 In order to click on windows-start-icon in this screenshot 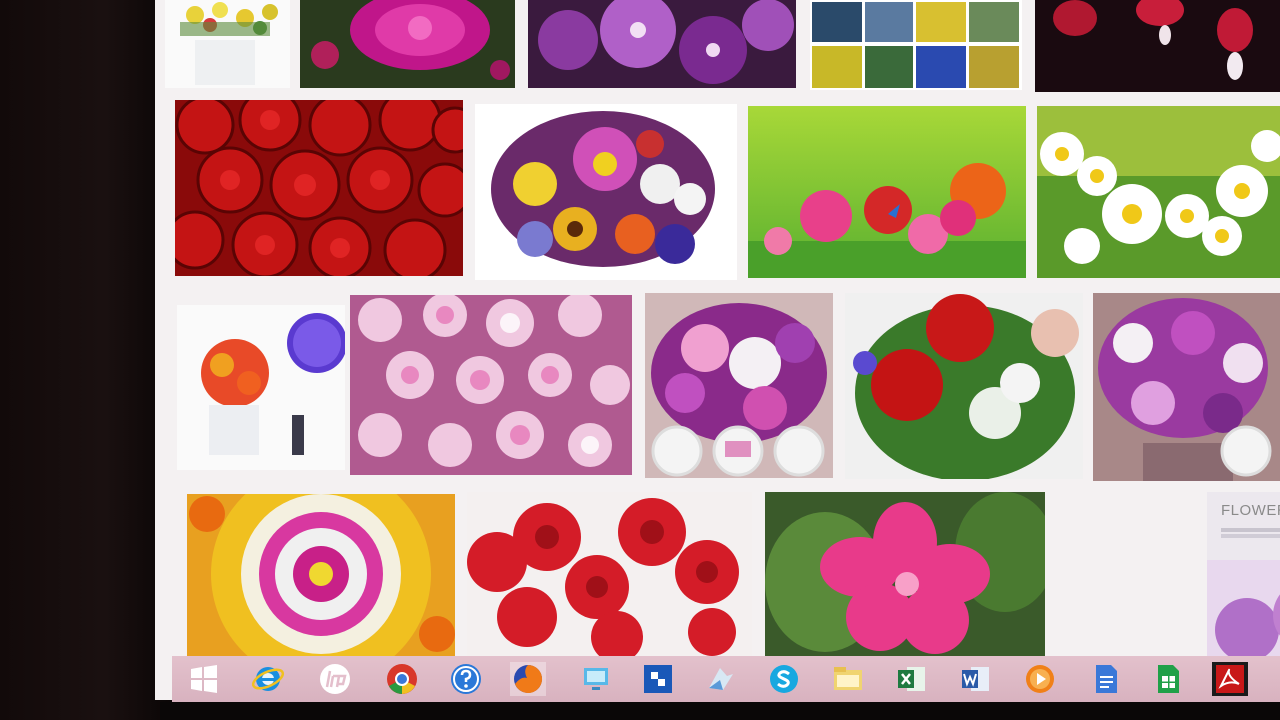, I will do `click(204, 679)`.